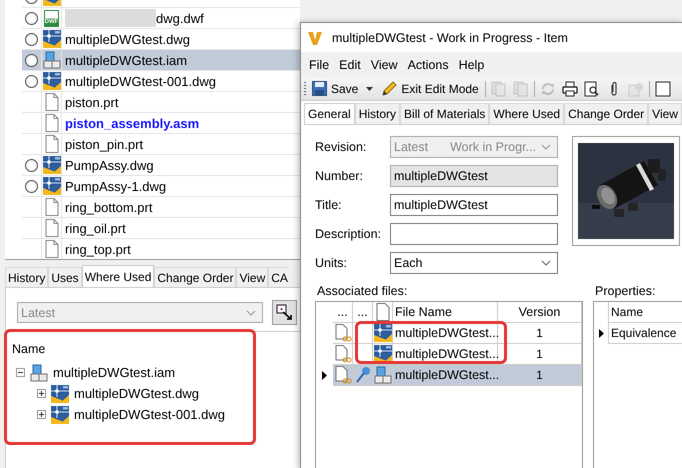 This screenshot has height=468, width=682. I want to click on file-row: multipleDWGtest.iam, so click(161, 60).